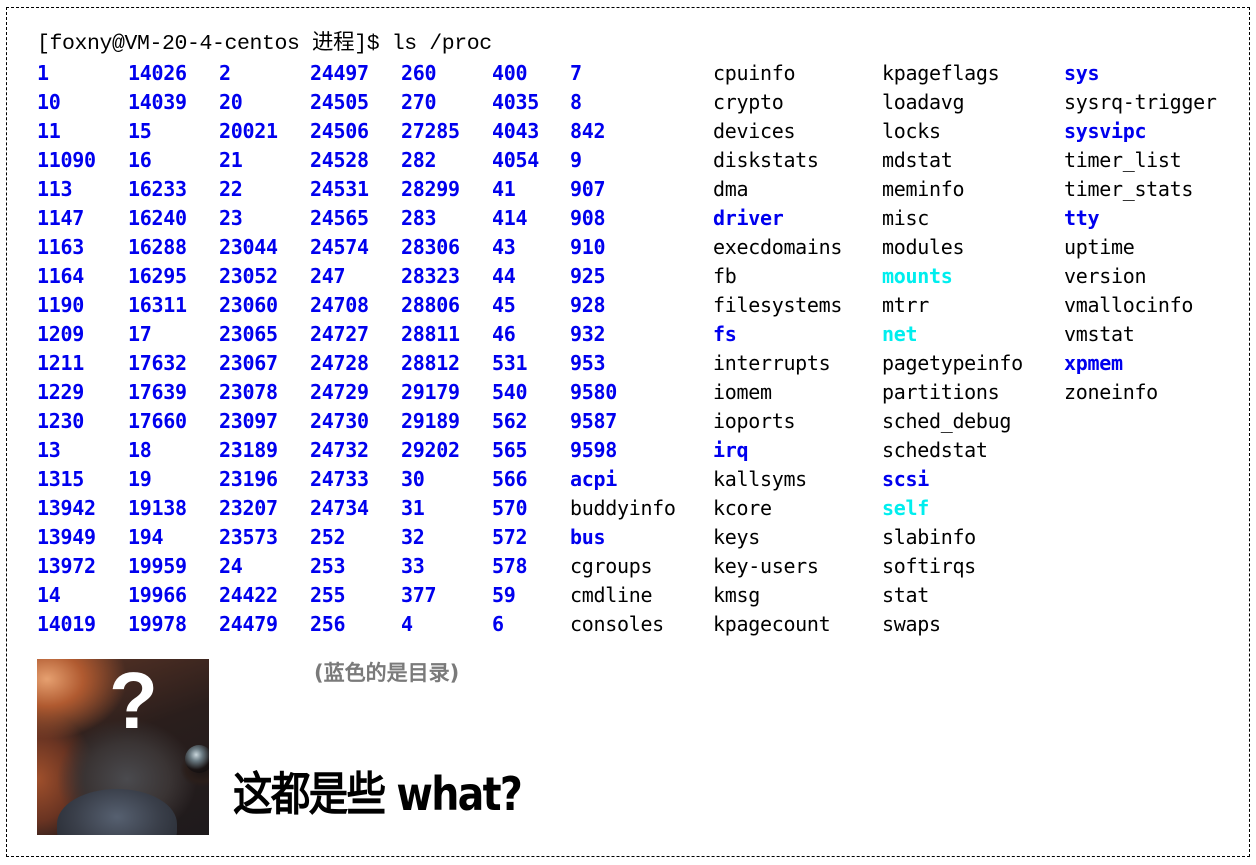 The width and height of the screenshot is (1256, 865). I want to click on file-entry: meminfo, so click(923, 189).